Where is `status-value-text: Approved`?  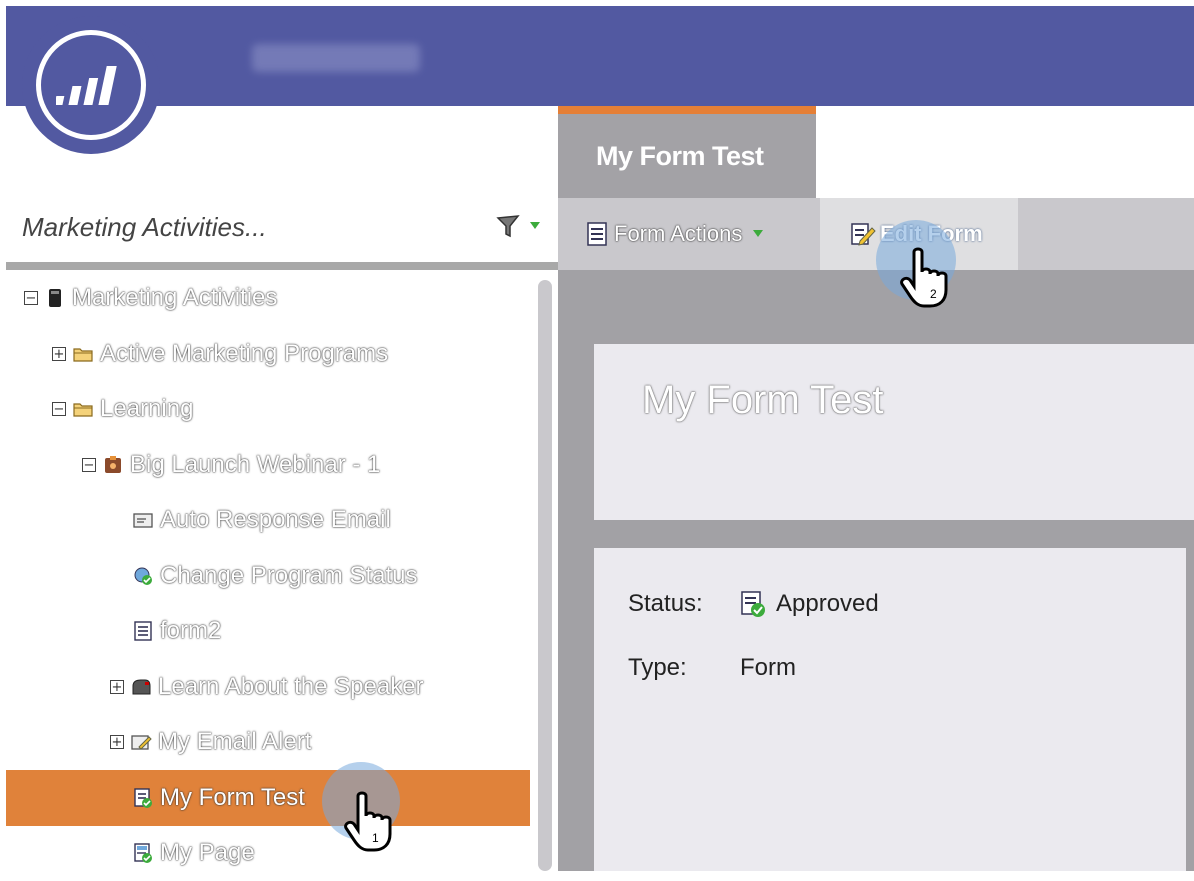 status-value-text: Approved is located at coordinates (827, 603).